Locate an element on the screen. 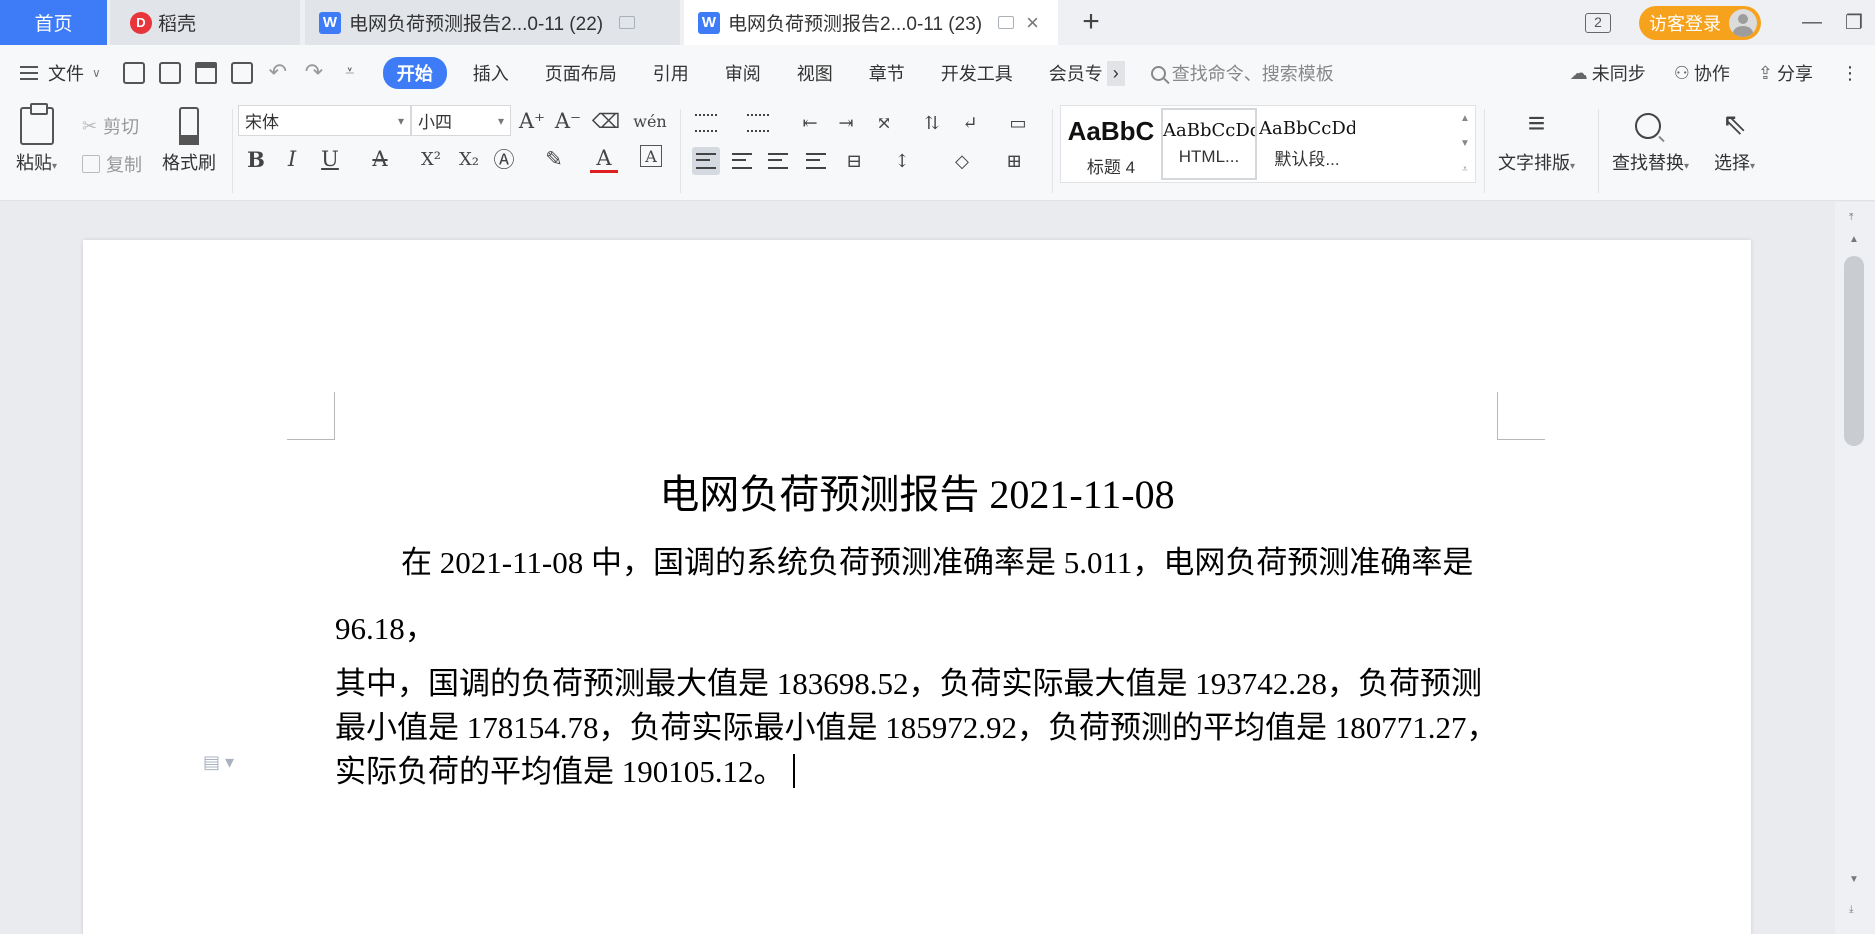 This screenshot has width=1875, height=934. increase-indent-icon: ⇥ is located at coordinates (846, 123).